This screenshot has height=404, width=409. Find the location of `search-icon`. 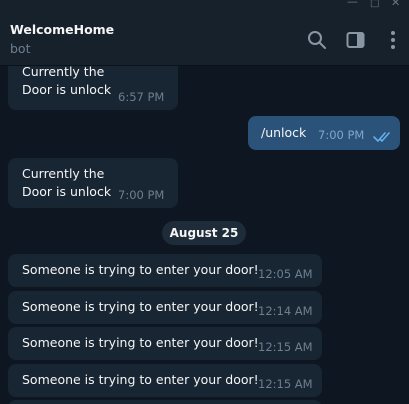

search-icon is located at coordinates (317, 40).